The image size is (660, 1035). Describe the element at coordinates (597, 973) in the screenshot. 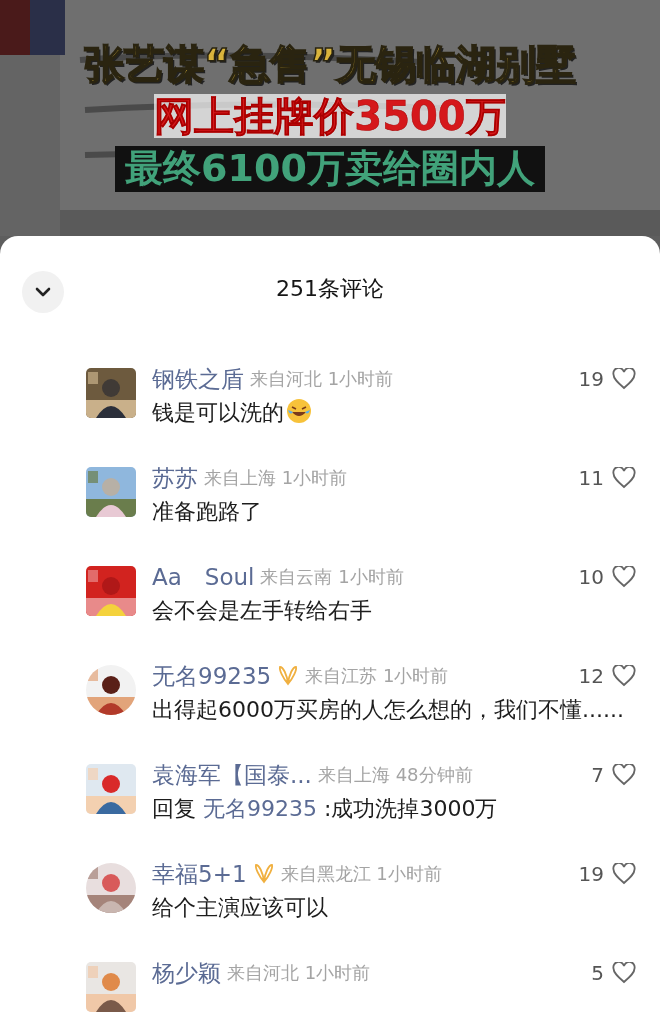

I see `like-count: 5` at that location.